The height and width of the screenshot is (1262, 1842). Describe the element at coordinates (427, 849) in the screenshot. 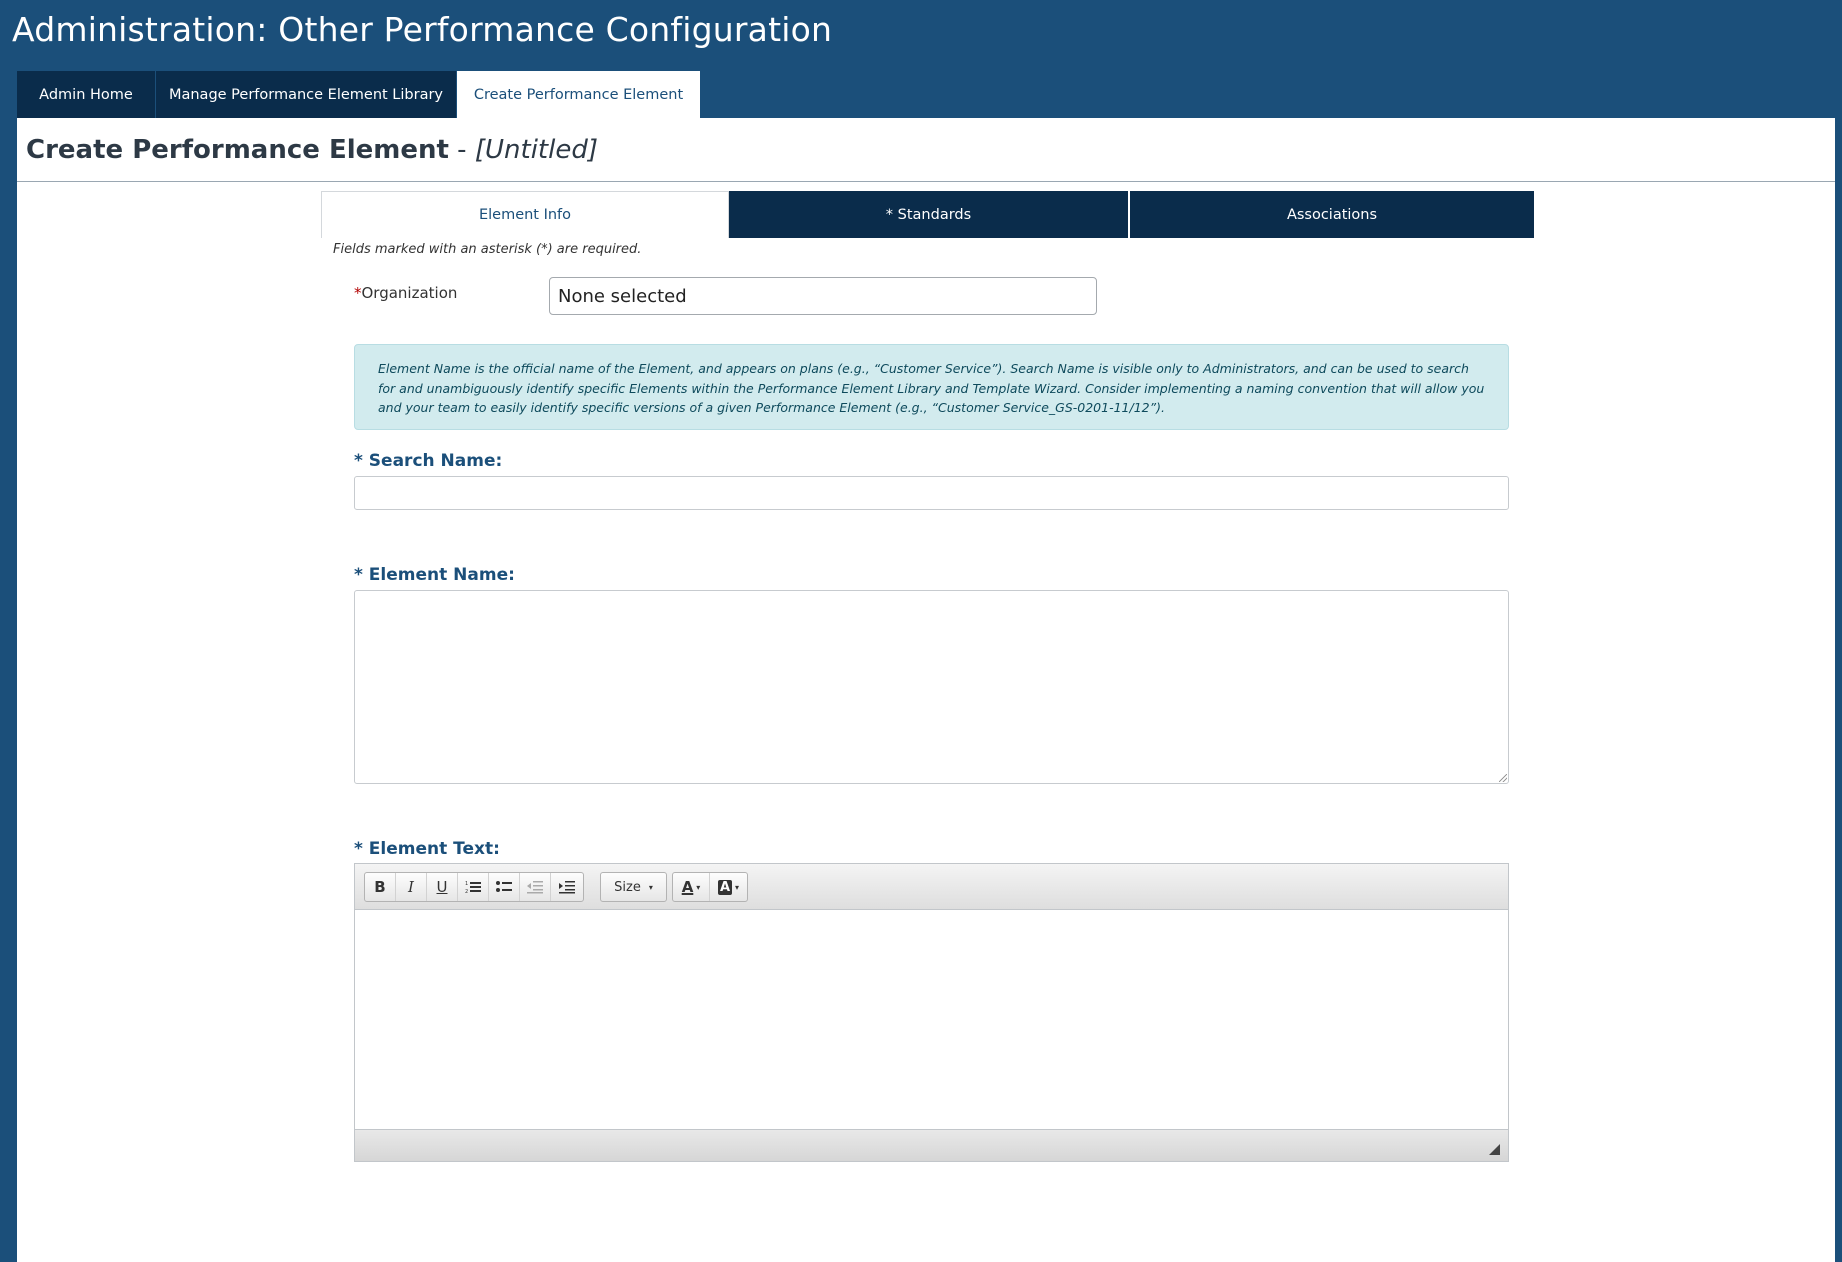

I see `element-text-label: * Element Text:` at that location.